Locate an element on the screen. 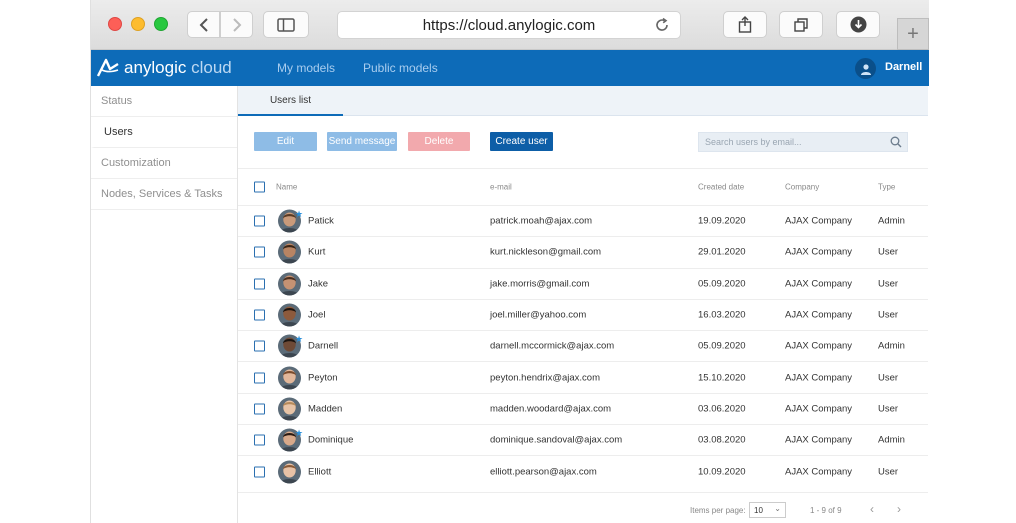 Image resolution: width=1016 pixels, height=523 pixels. tab-users-list: Users list is located at coordinates (290, 101).